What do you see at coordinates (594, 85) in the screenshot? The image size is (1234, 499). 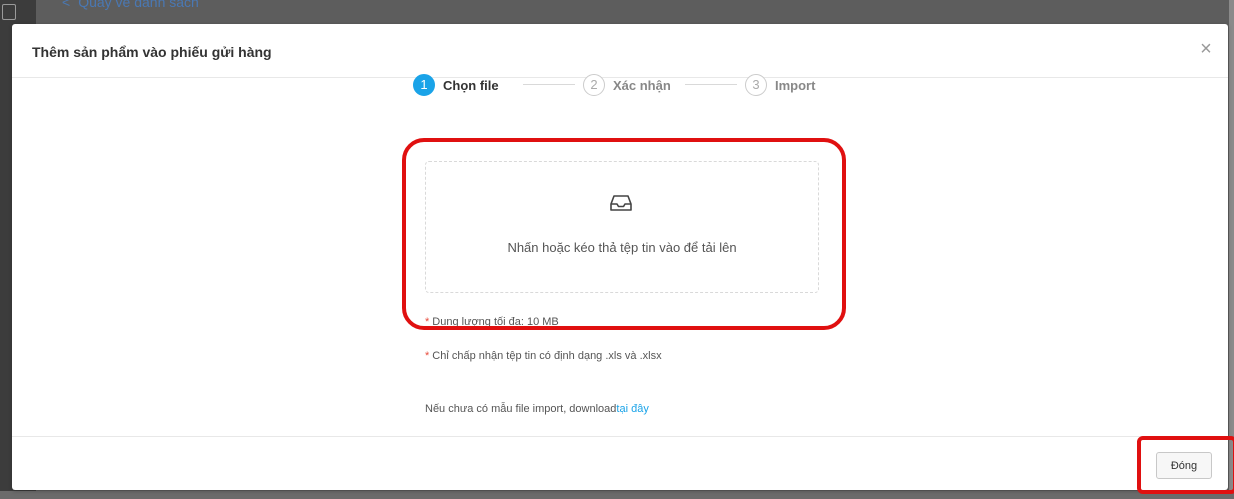 I see `step-number: 2` at bounding box center [594, 85].